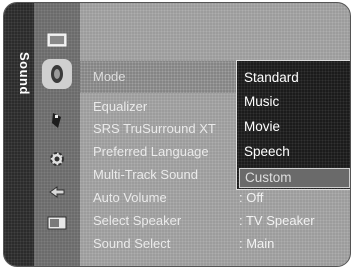  I want to click on menu-item-multi-track-sound: Multi-Track Sound, so click(145, 175).